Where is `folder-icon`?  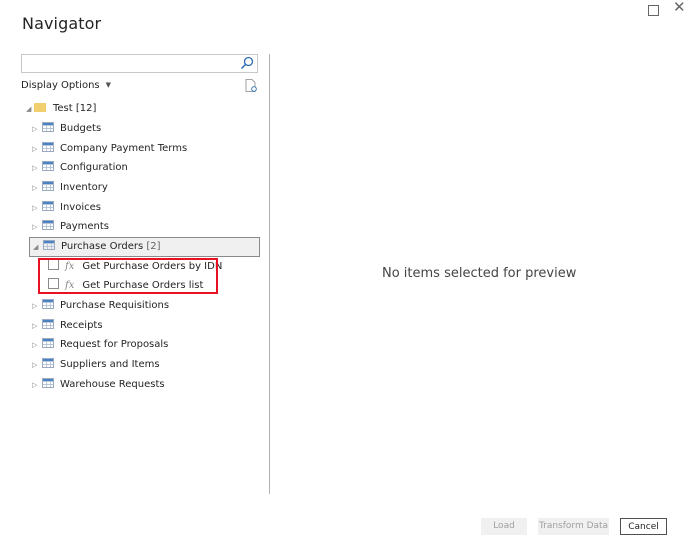
folder-icon is located at coordinates (40, 107).